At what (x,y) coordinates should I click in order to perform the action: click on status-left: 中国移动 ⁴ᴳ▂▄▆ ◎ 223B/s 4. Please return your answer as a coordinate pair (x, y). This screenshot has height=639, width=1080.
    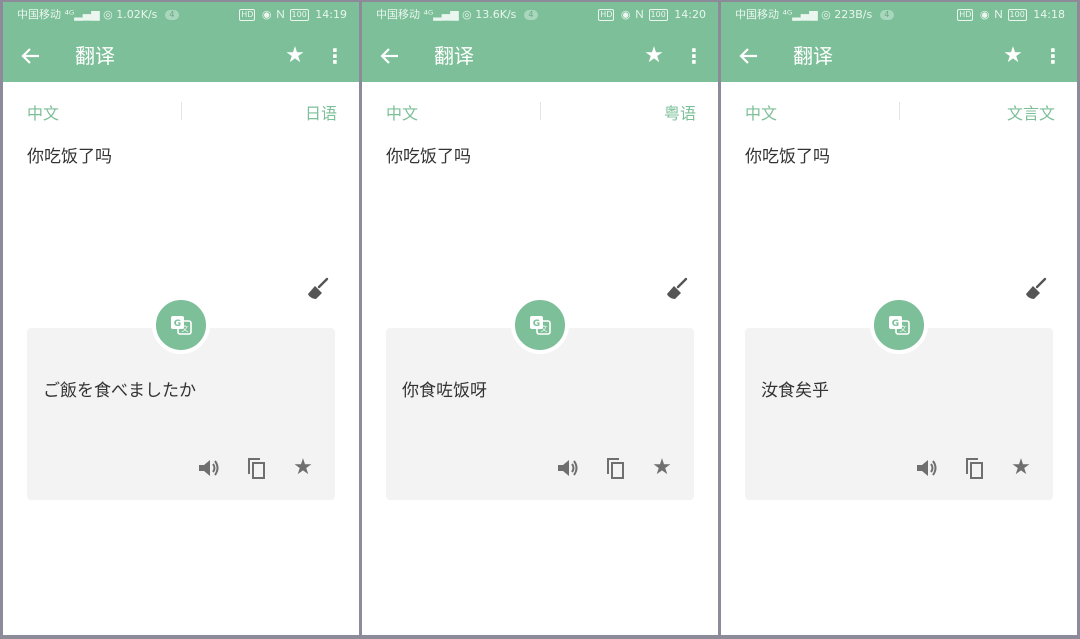
    Looking at the image, I should click on (814, 15).